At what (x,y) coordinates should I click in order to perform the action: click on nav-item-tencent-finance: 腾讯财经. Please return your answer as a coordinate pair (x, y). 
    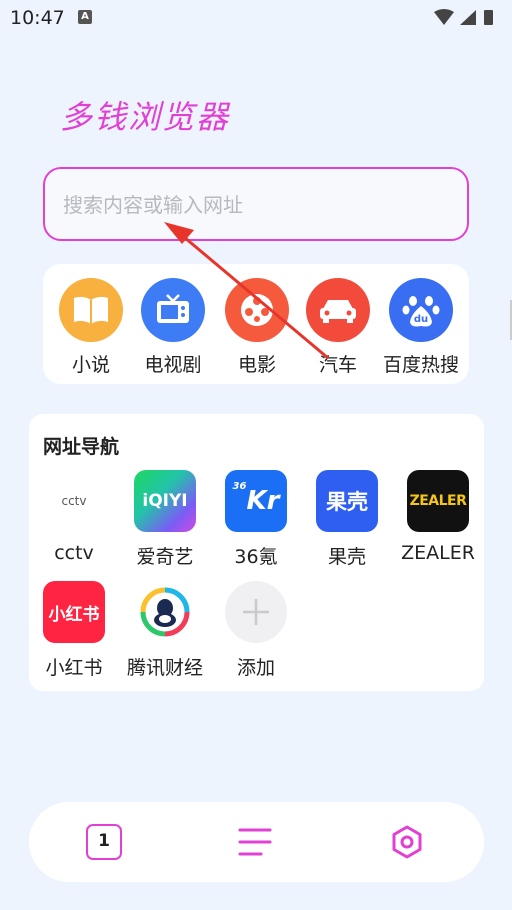
    Looking at the image, I should click on (165, 630).